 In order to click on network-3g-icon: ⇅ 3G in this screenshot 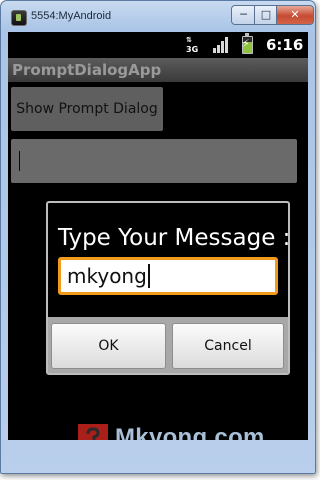, I will do `click(192, 45)`.